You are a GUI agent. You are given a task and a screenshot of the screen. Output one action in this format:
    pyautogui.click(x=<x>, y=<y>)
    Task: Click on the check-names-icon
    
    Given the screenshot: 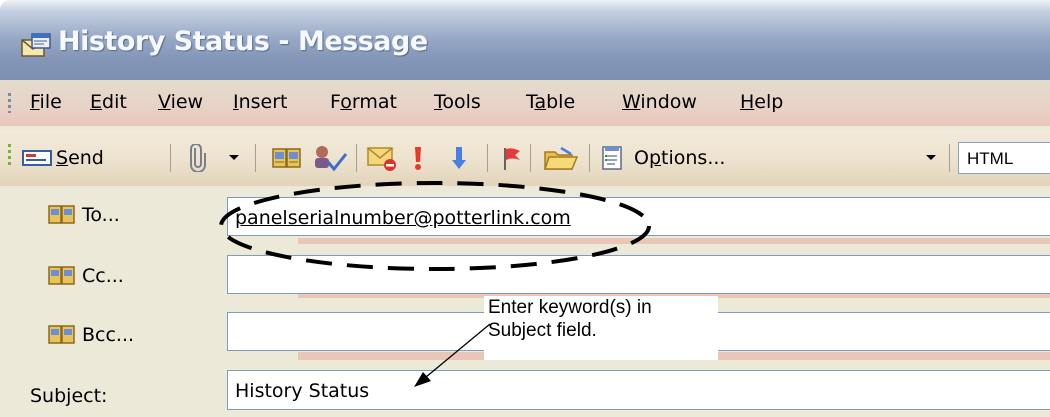 What is the action you would take?
    pyautogui.click(x=331, y=159)
    